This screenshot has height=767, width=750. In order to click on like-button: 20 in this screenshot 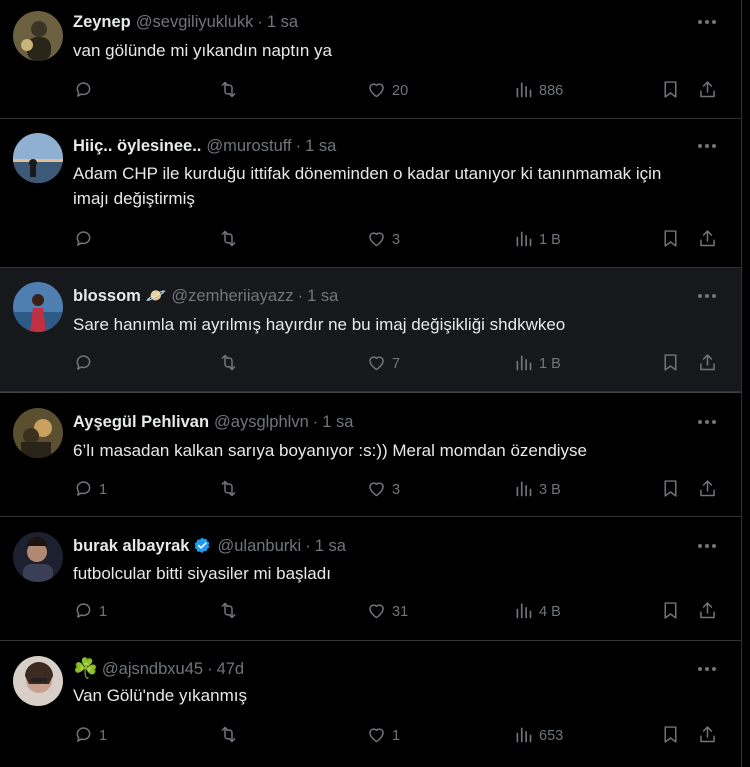, I will do `click(387, 91)`.